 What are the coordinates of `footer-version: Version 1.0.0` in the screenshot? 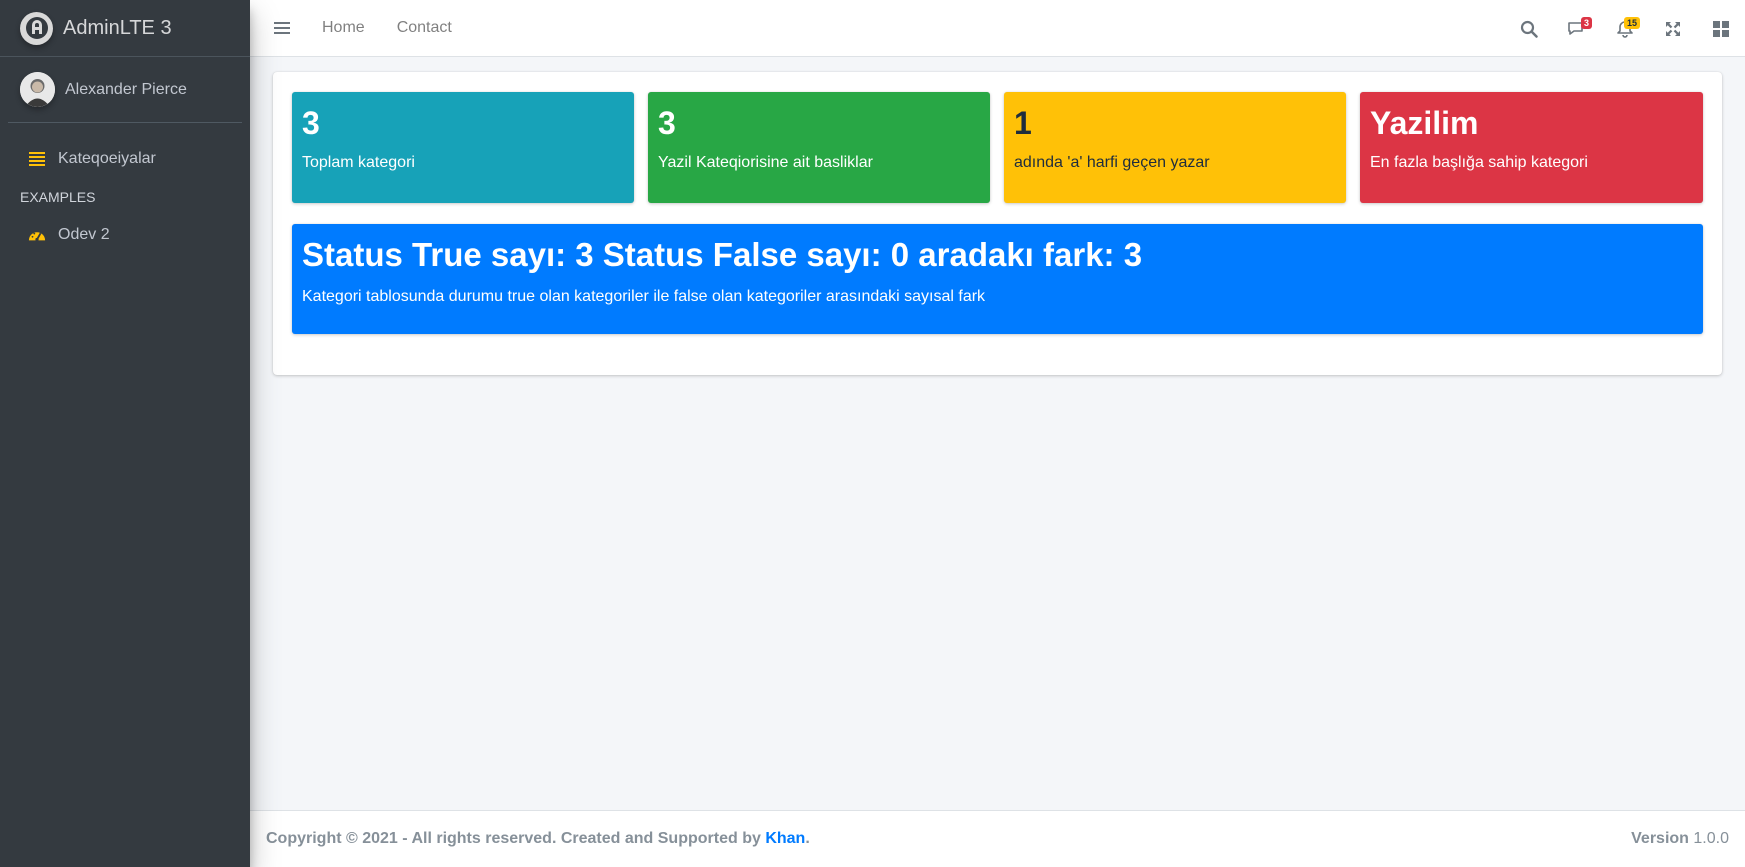 It's located at (1680, 839).